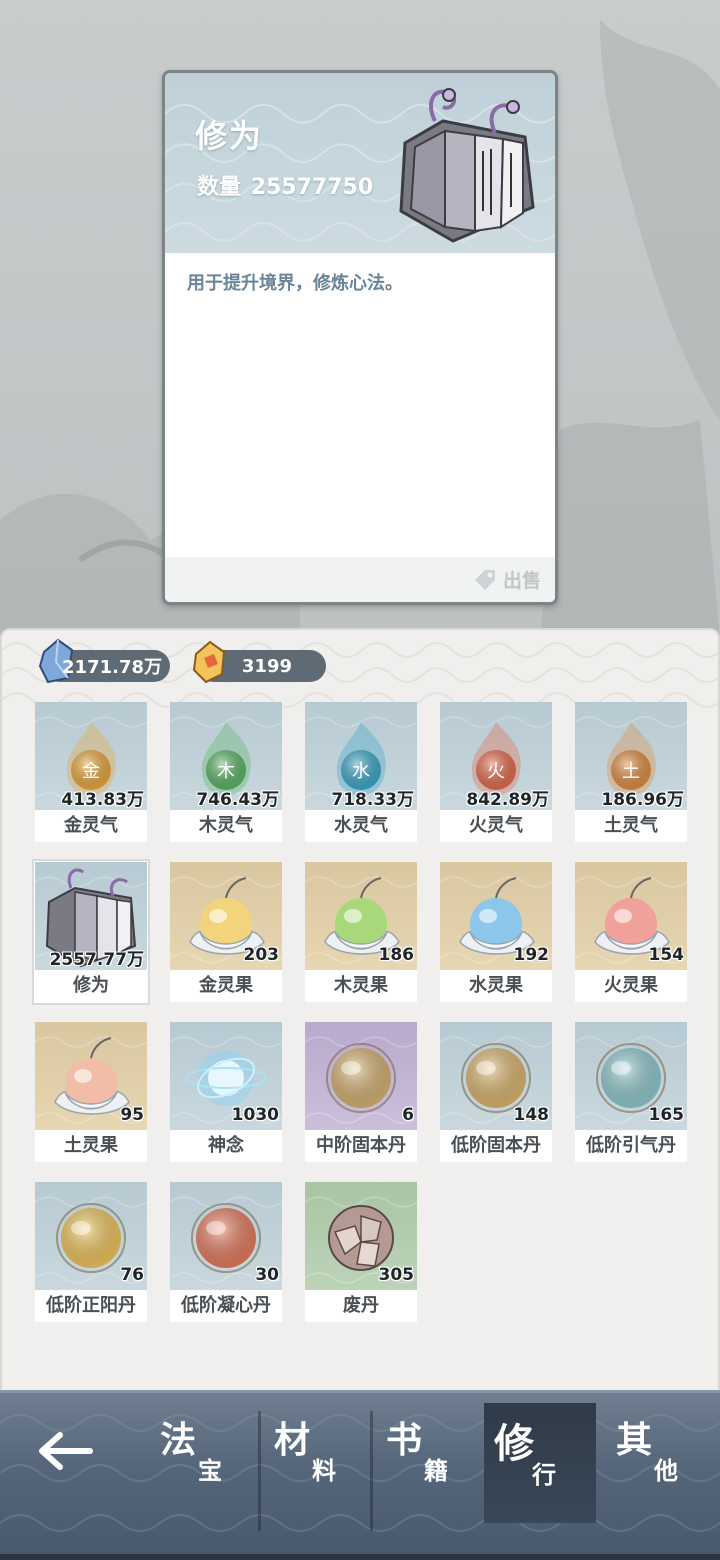 The width and height of the screenshot is (720, 1560). I want to click on item-name: 金灵果, so click(226, 985).